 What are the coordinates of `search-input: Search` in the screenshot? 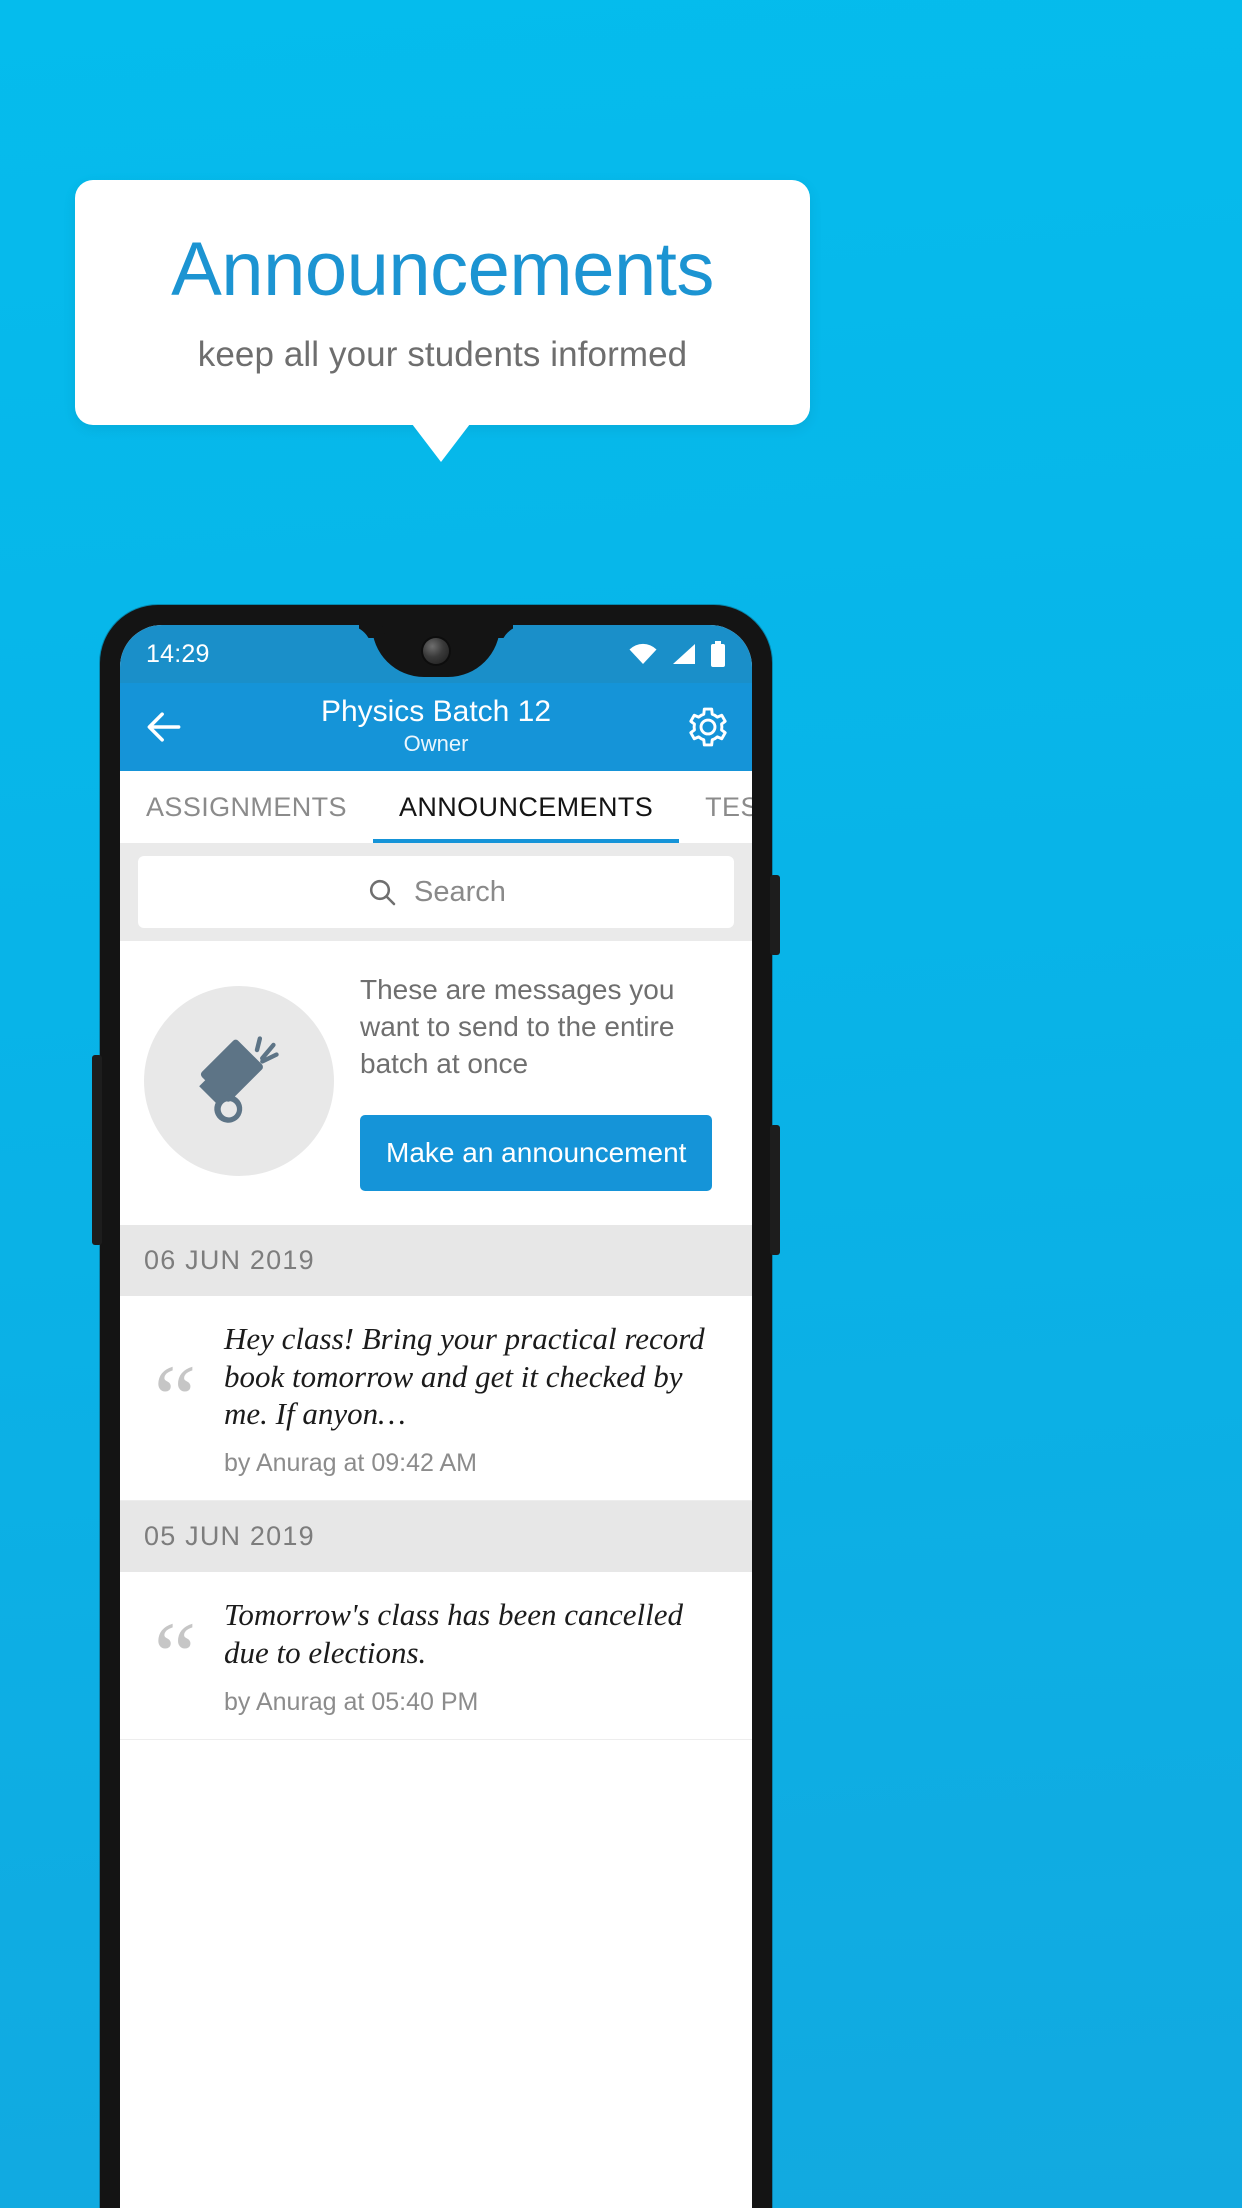 It's located at (436, 892).